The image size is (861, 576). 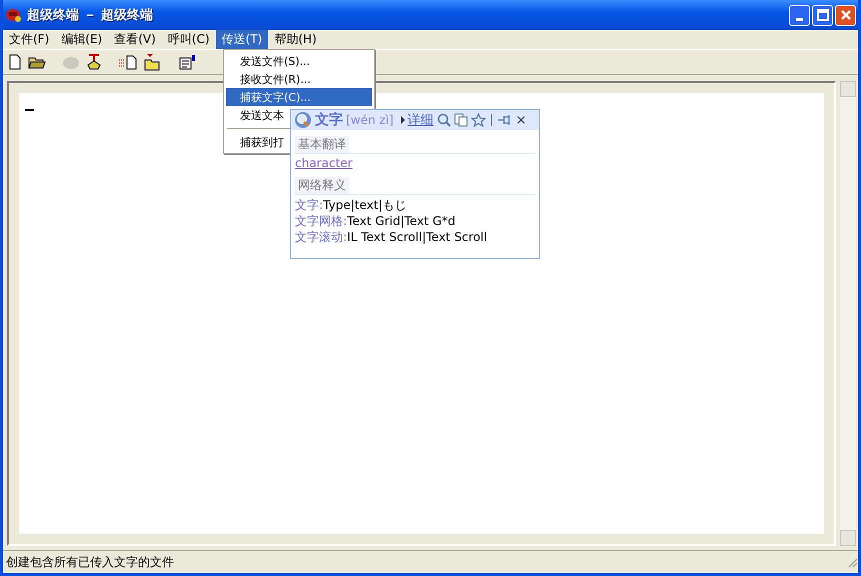 I want to click on definition: Type|text|もじ, so click(x=364, y=205).